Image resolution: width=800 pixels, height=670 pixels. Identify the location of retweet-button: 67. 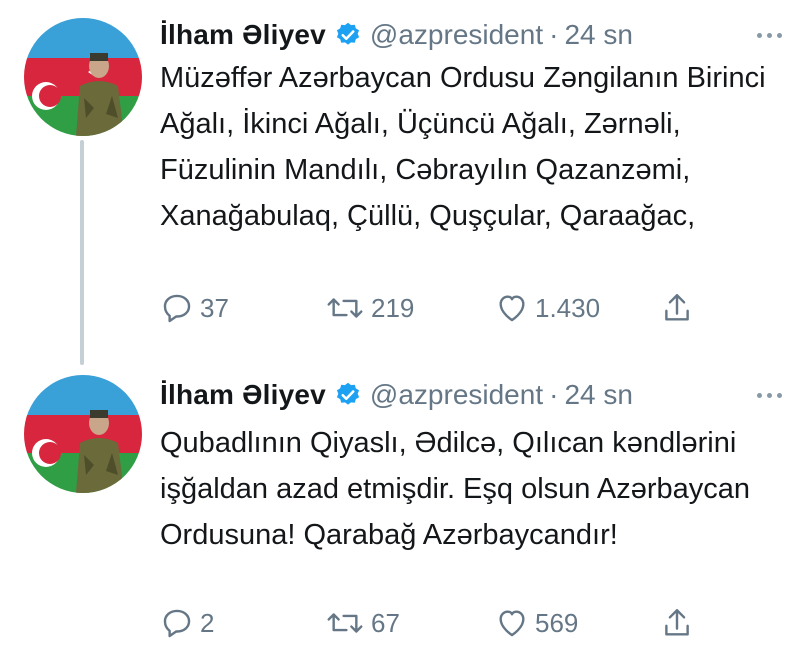
(362, 623).